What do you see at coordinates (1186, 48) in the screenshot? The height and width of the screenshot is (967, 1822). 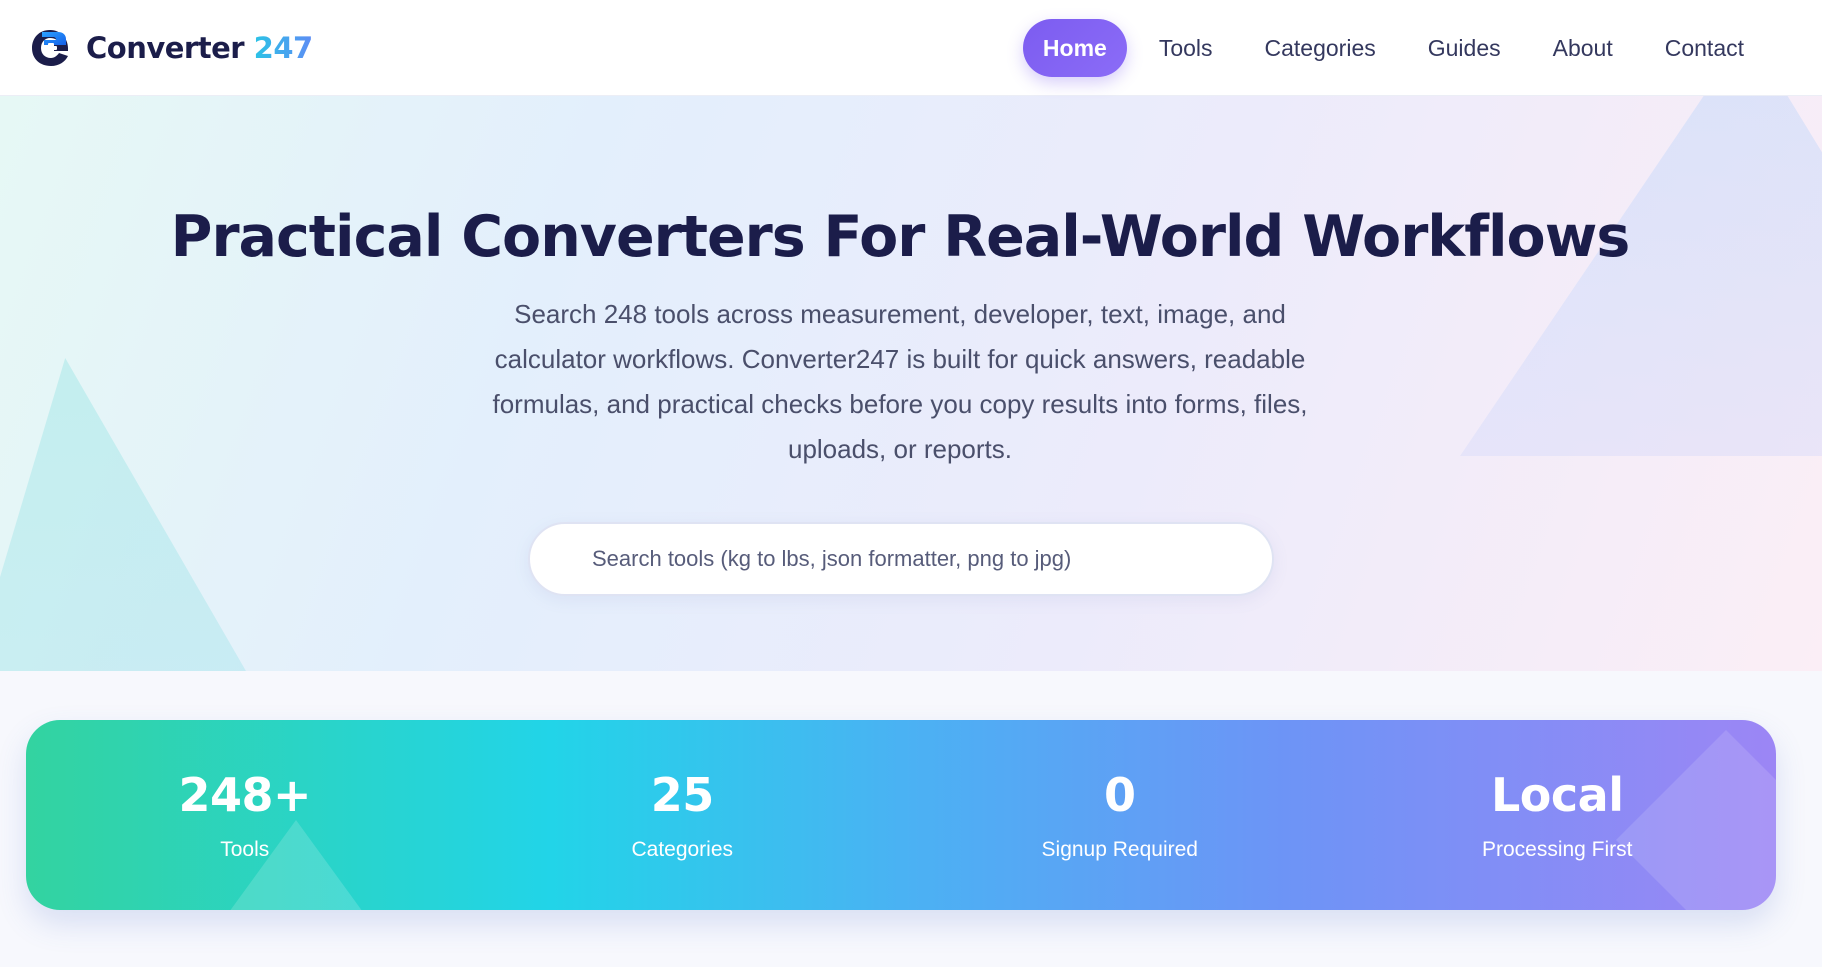 I see `nav-item-tools: Tools` at bounding box center [1186, 48].